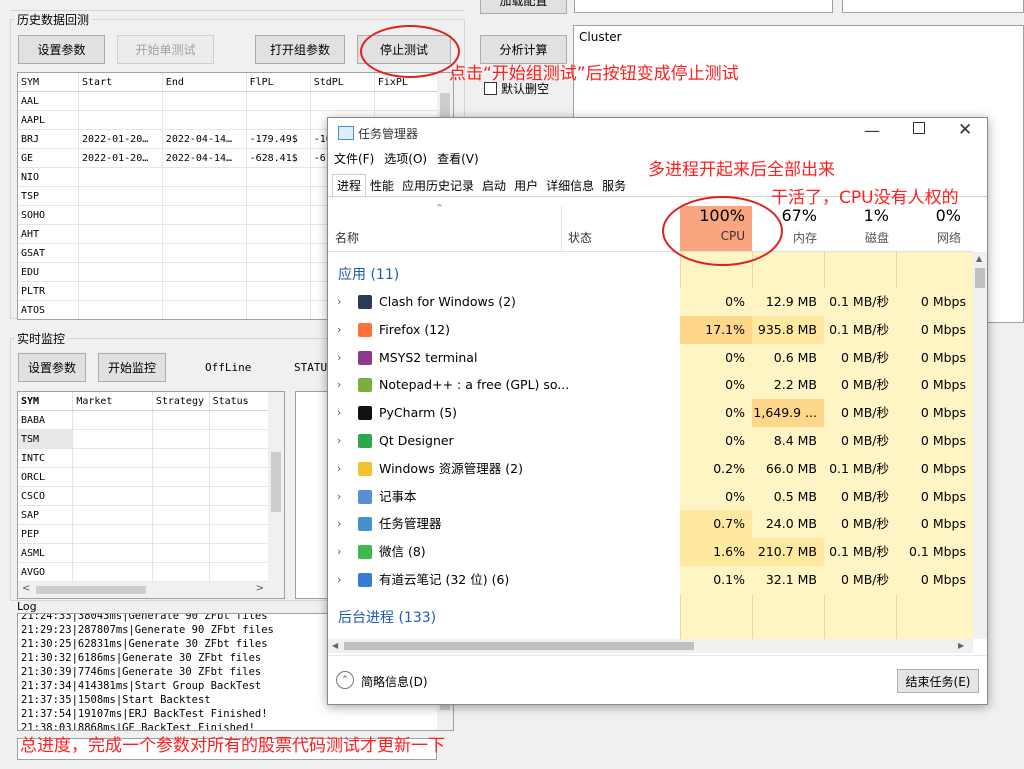 This screenshot has width=1024, height=769. I want to click on scroll-up-icon: ▲, so click(979, 258).